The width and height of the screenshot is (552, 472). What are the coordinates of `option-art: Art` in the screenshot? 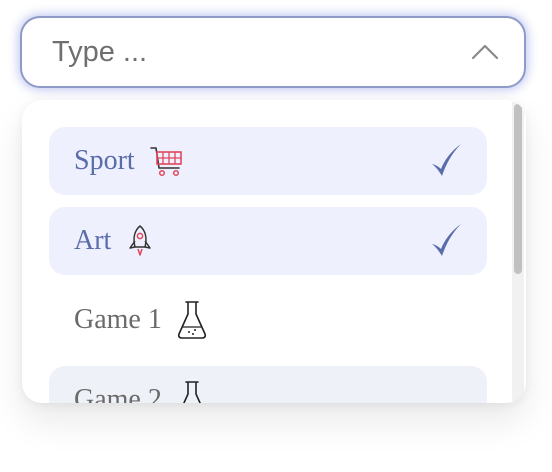 It's located at (268, 241).